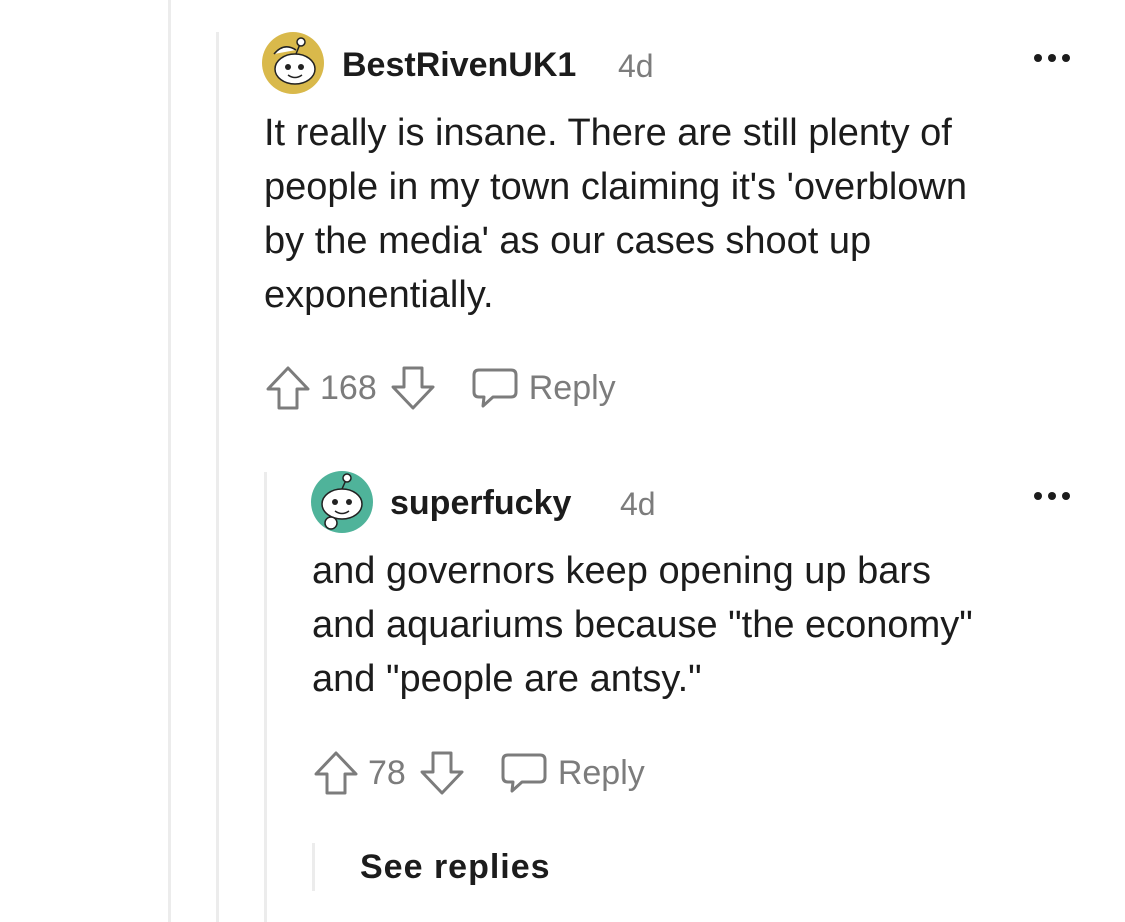 The image size is (1125, 922). What do you see at coordinates (480, 503) in the screenshot?
I see `username: superfucky` at bounding box center [480, 503].